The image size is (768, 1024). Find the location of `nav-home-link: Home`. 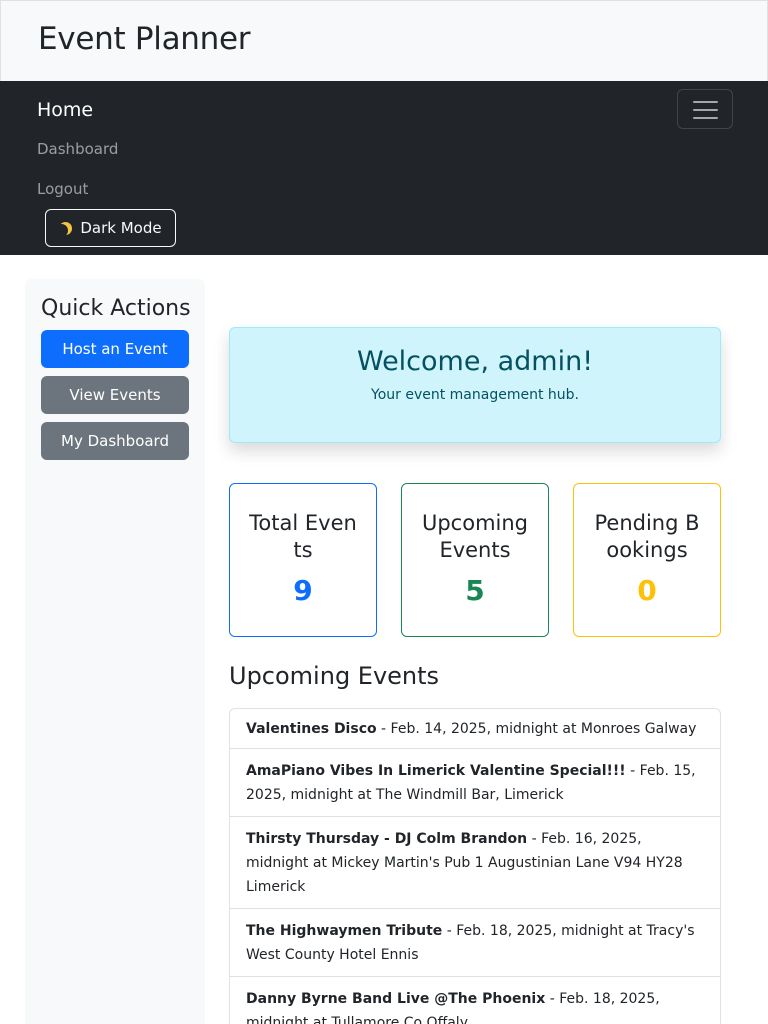

nav-home-link: Home is located at coordinates (65, 110).